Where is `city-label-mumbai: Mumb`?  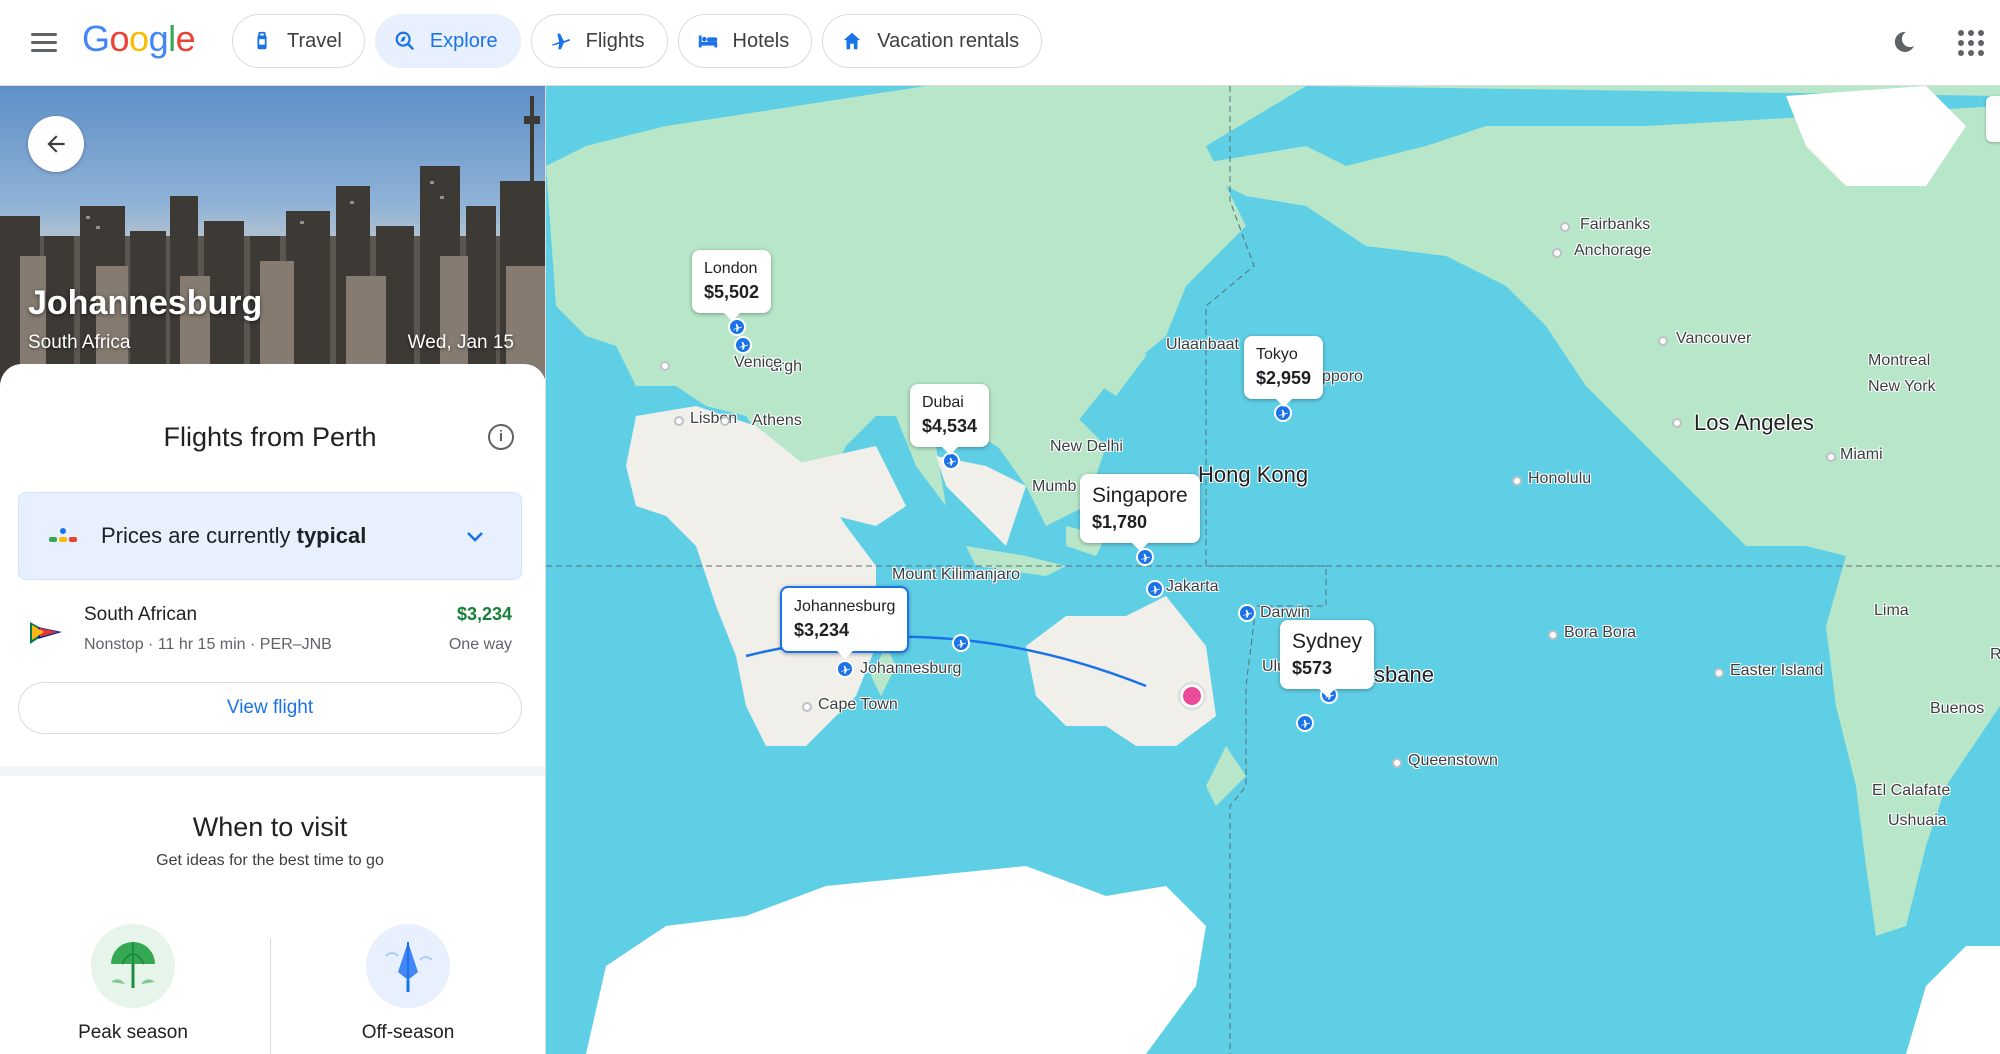
city-label-mumbai: Mumb is located at coordinates (1054, 487).